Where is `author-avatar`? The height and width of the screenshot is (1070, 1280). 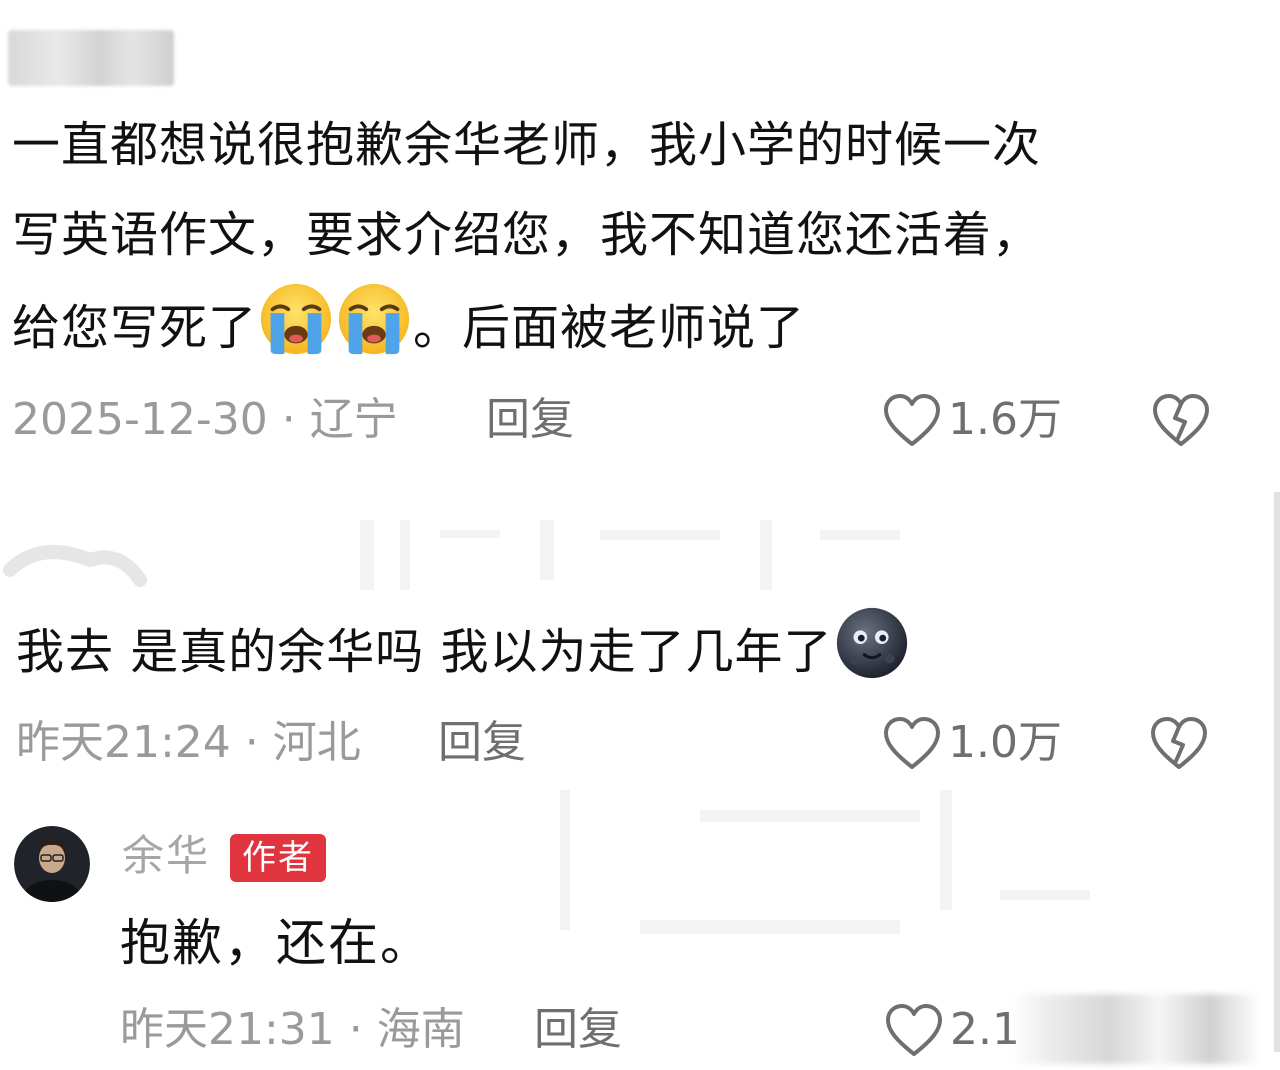 author-avatar is located at coordinates (52, 864).